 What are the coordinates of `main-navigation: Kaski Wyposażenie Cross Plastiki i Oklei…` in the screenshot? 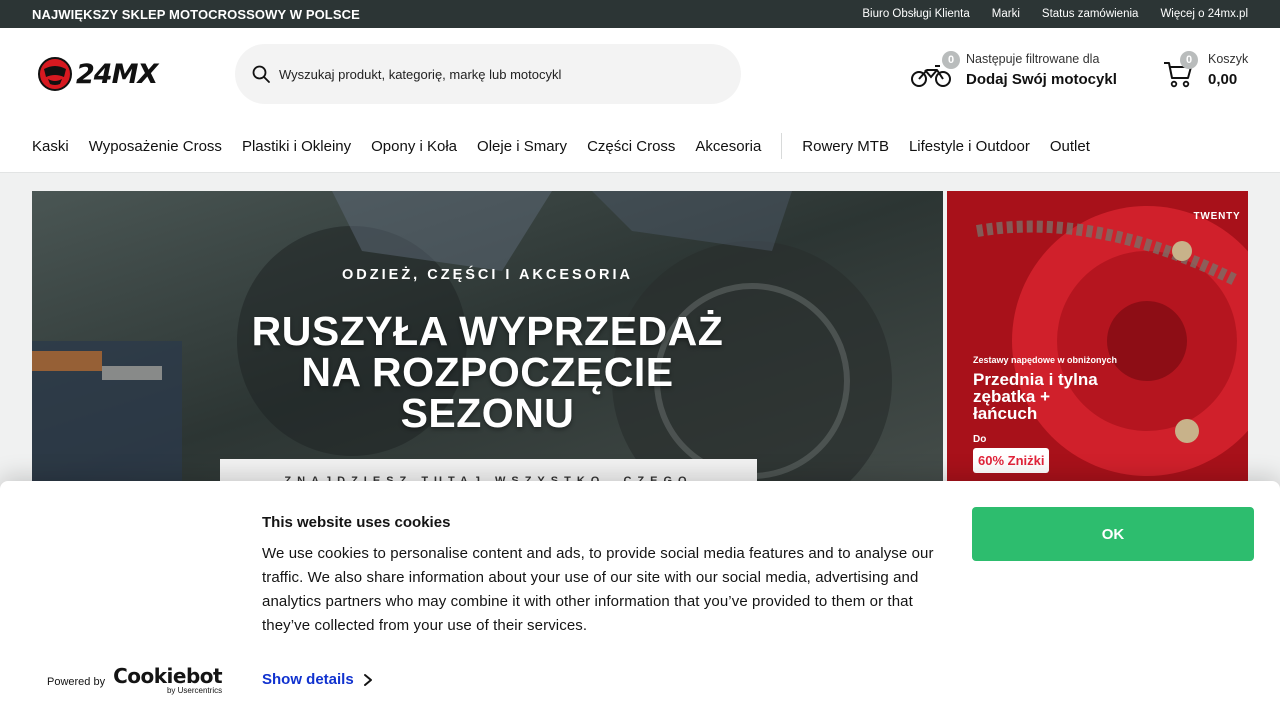 It's located at (571, 146).